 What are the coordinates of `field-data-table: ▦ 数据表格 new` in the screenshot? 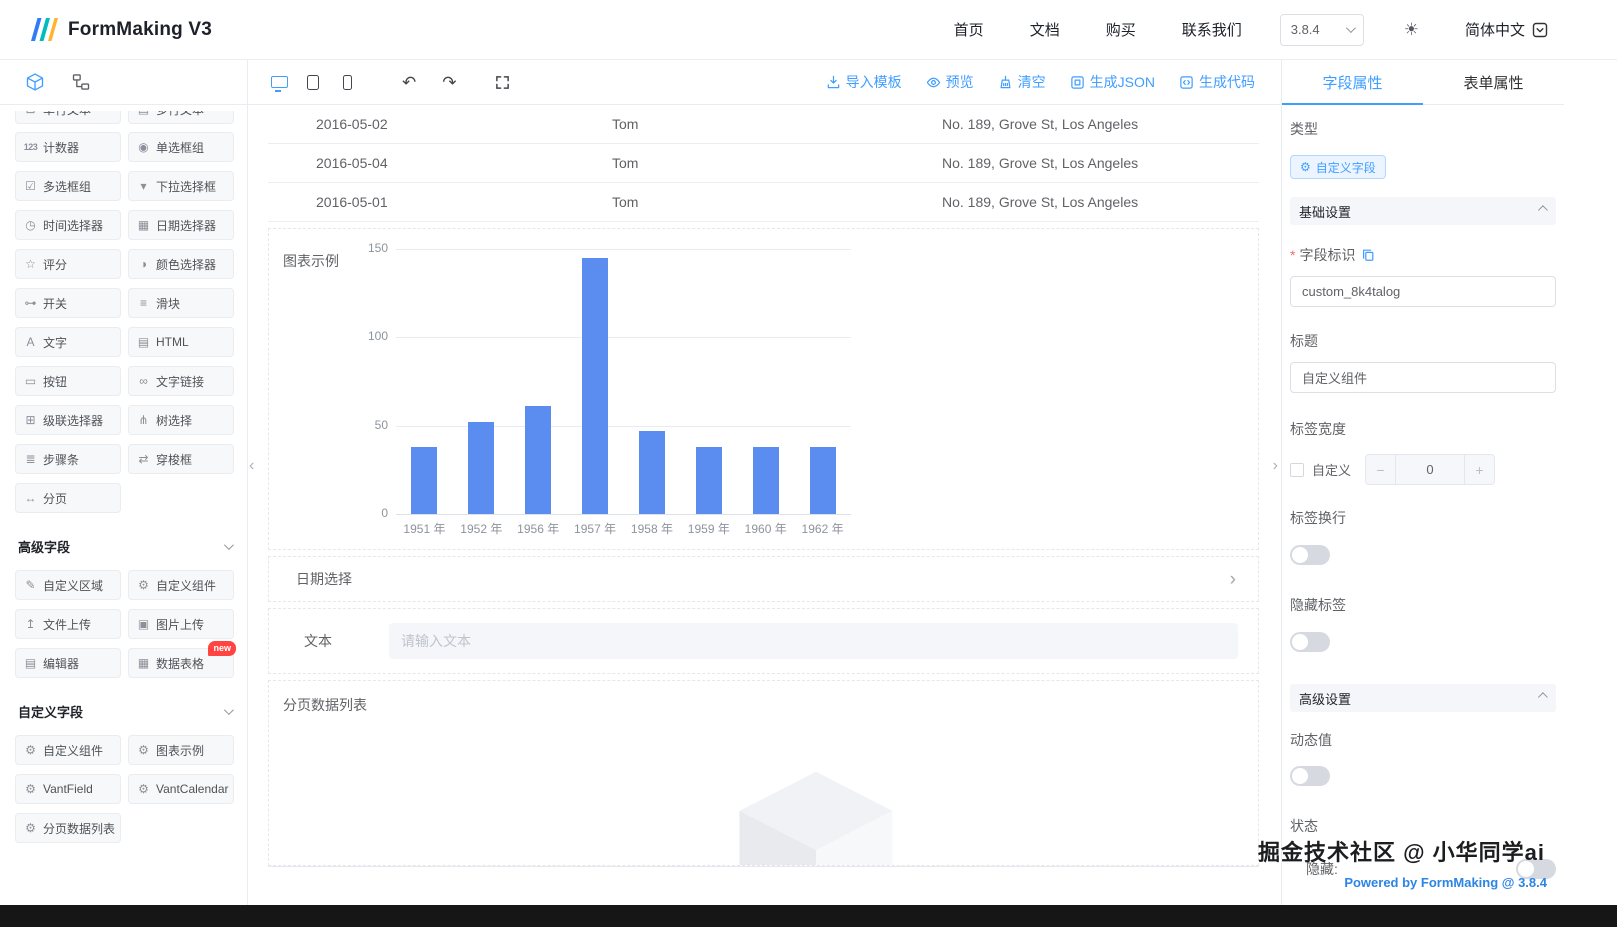 It's located at (182, 659).